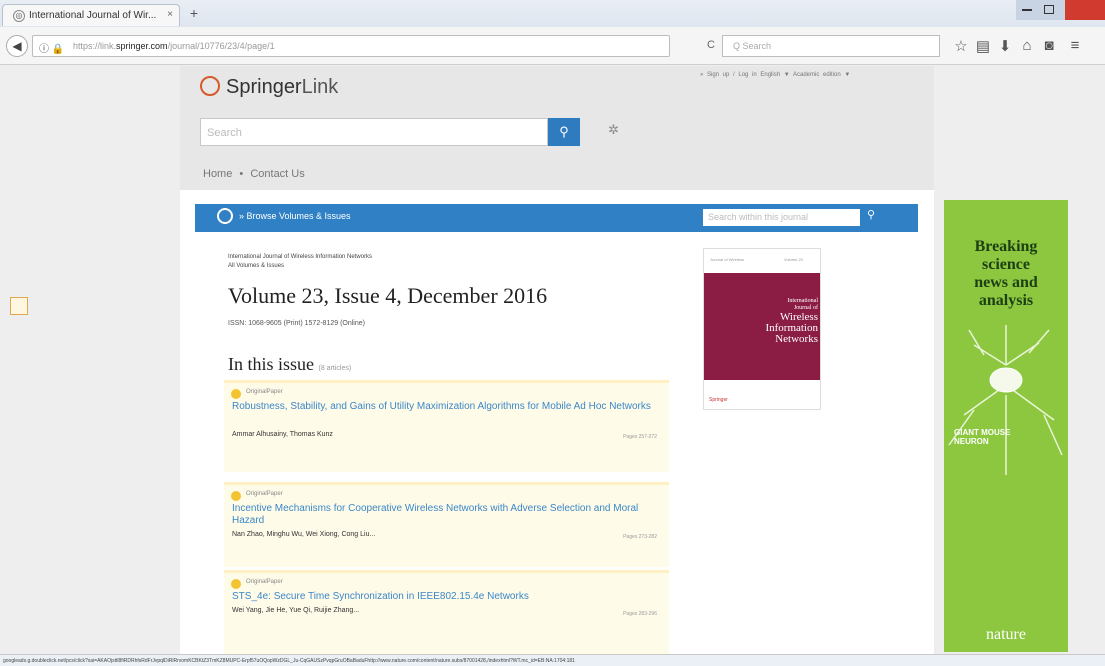 The width and height of the screenshot is (1105, 666). Describe the element at coordinates (793, 259) in the screenshot. I see `cover-header-right: Volume 23` at that location.